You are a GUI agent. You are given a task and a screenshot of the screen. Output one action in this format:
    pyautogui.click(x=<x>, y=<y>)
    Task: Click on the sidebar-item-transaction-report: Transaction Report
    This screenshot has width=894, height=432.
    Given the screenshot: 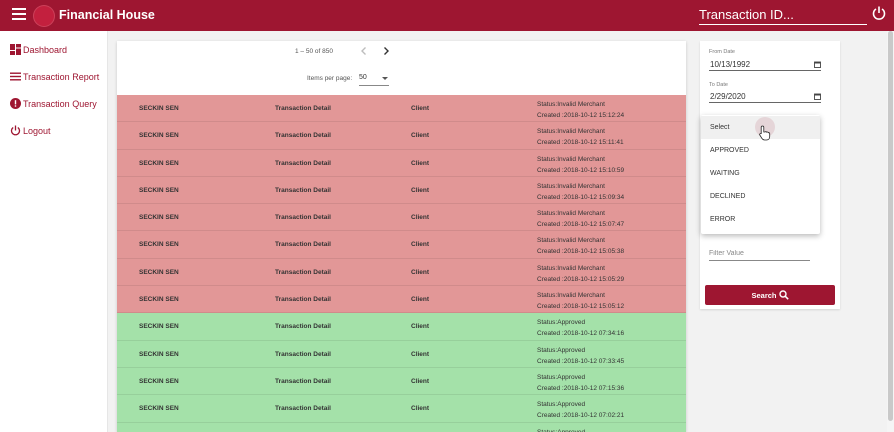 What is the action you would take?
    pyautogui.click(x=54, y=76)
    